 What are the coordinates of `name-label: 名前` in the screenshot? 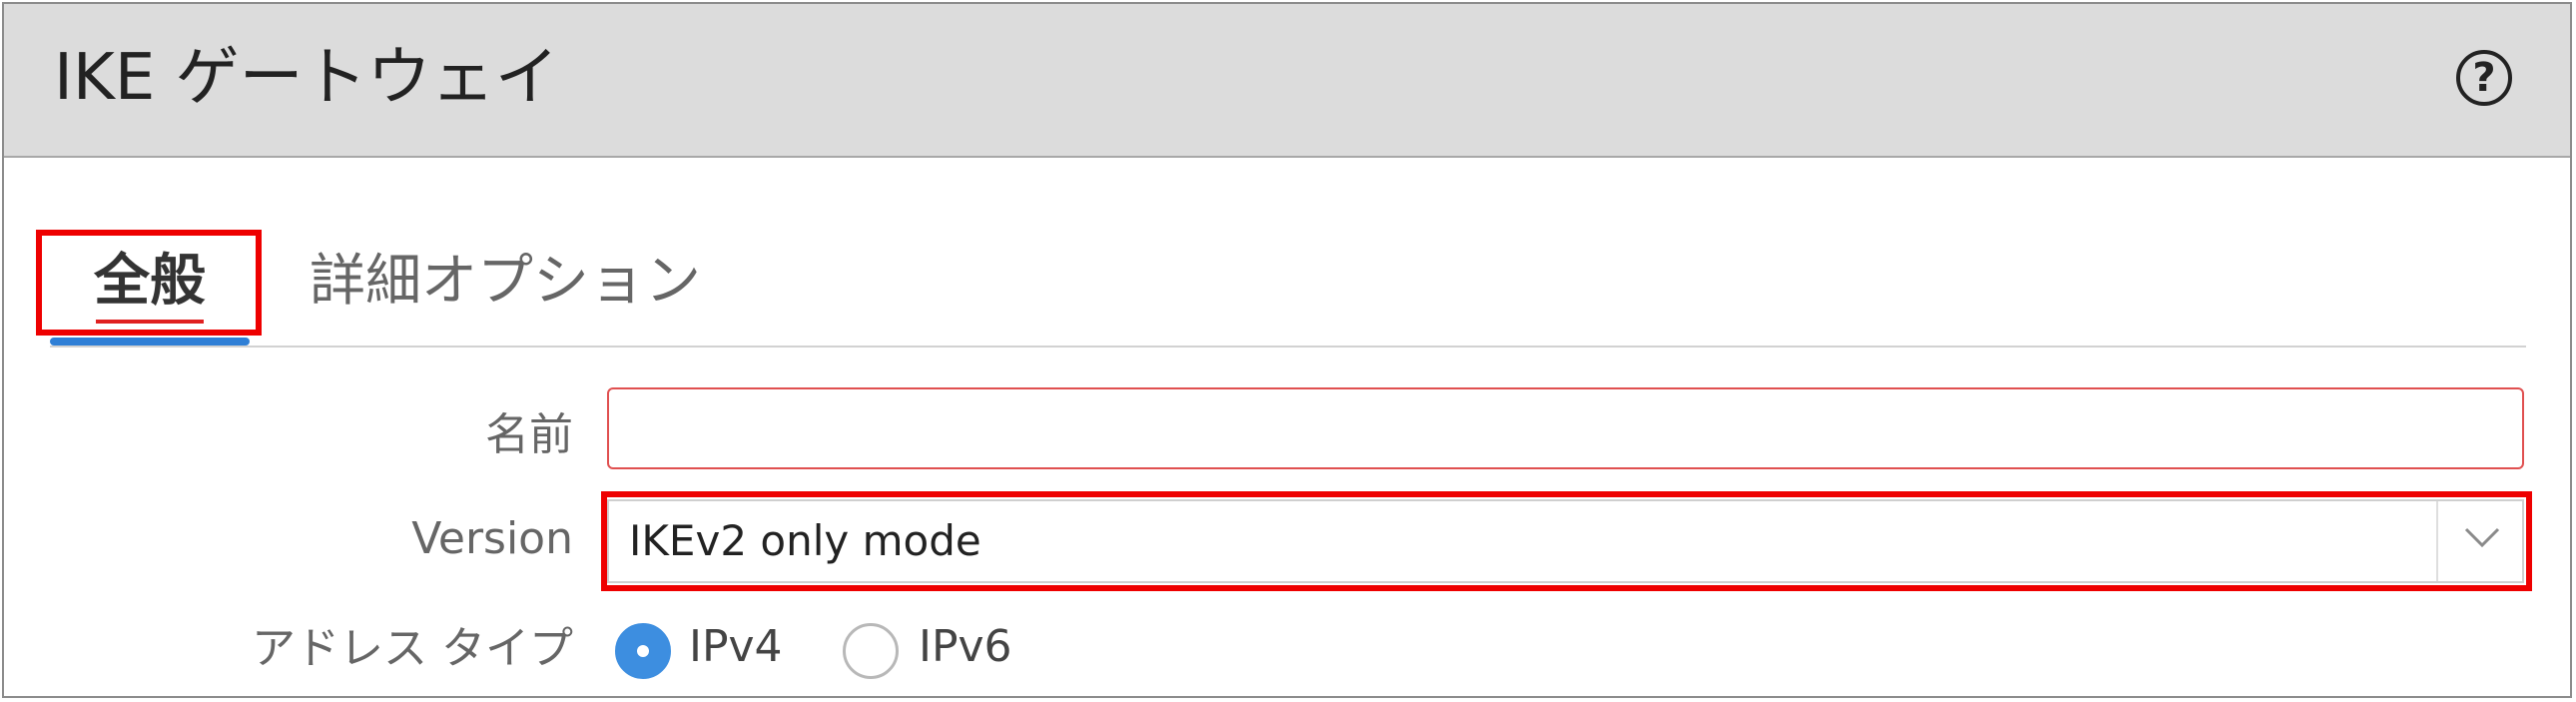 It's located at (529, 434).